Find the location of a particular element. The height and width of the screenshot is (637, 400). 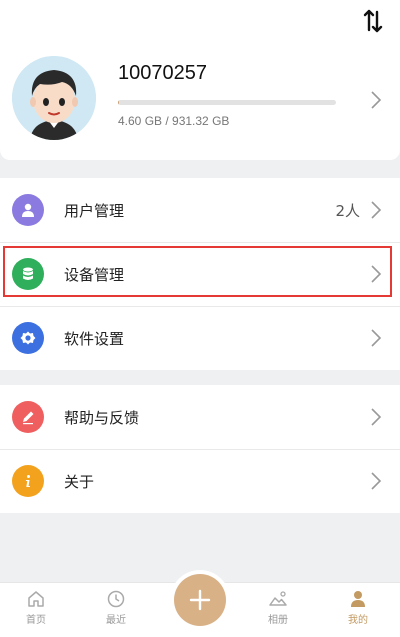

tab-recent: 最近 is located at coordinates (116, 609).